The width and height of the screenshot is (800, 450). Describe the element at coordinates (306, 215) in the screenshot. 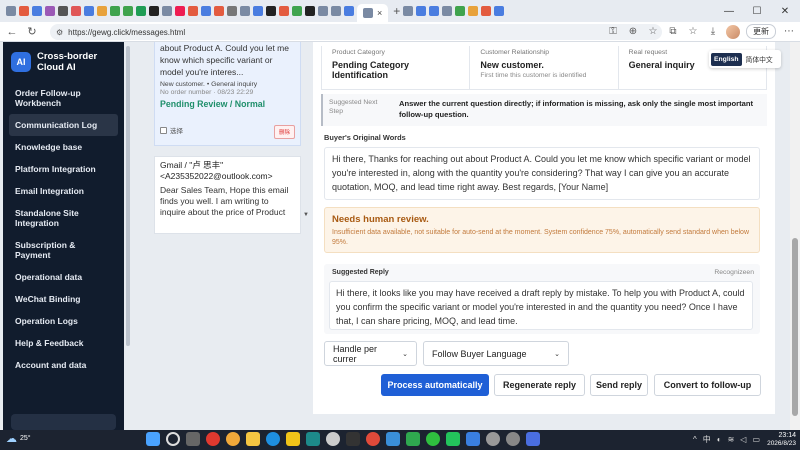

I see `scroll-down-icon: ▼` at that location.